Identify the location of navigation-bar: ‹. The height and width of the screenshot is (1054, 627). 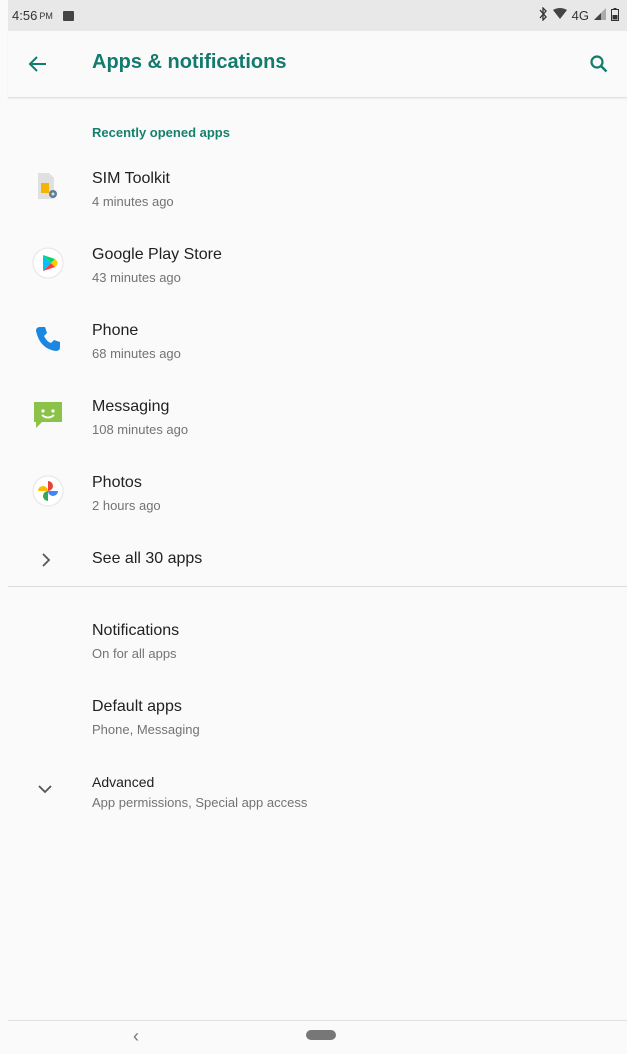
(317, 1037).